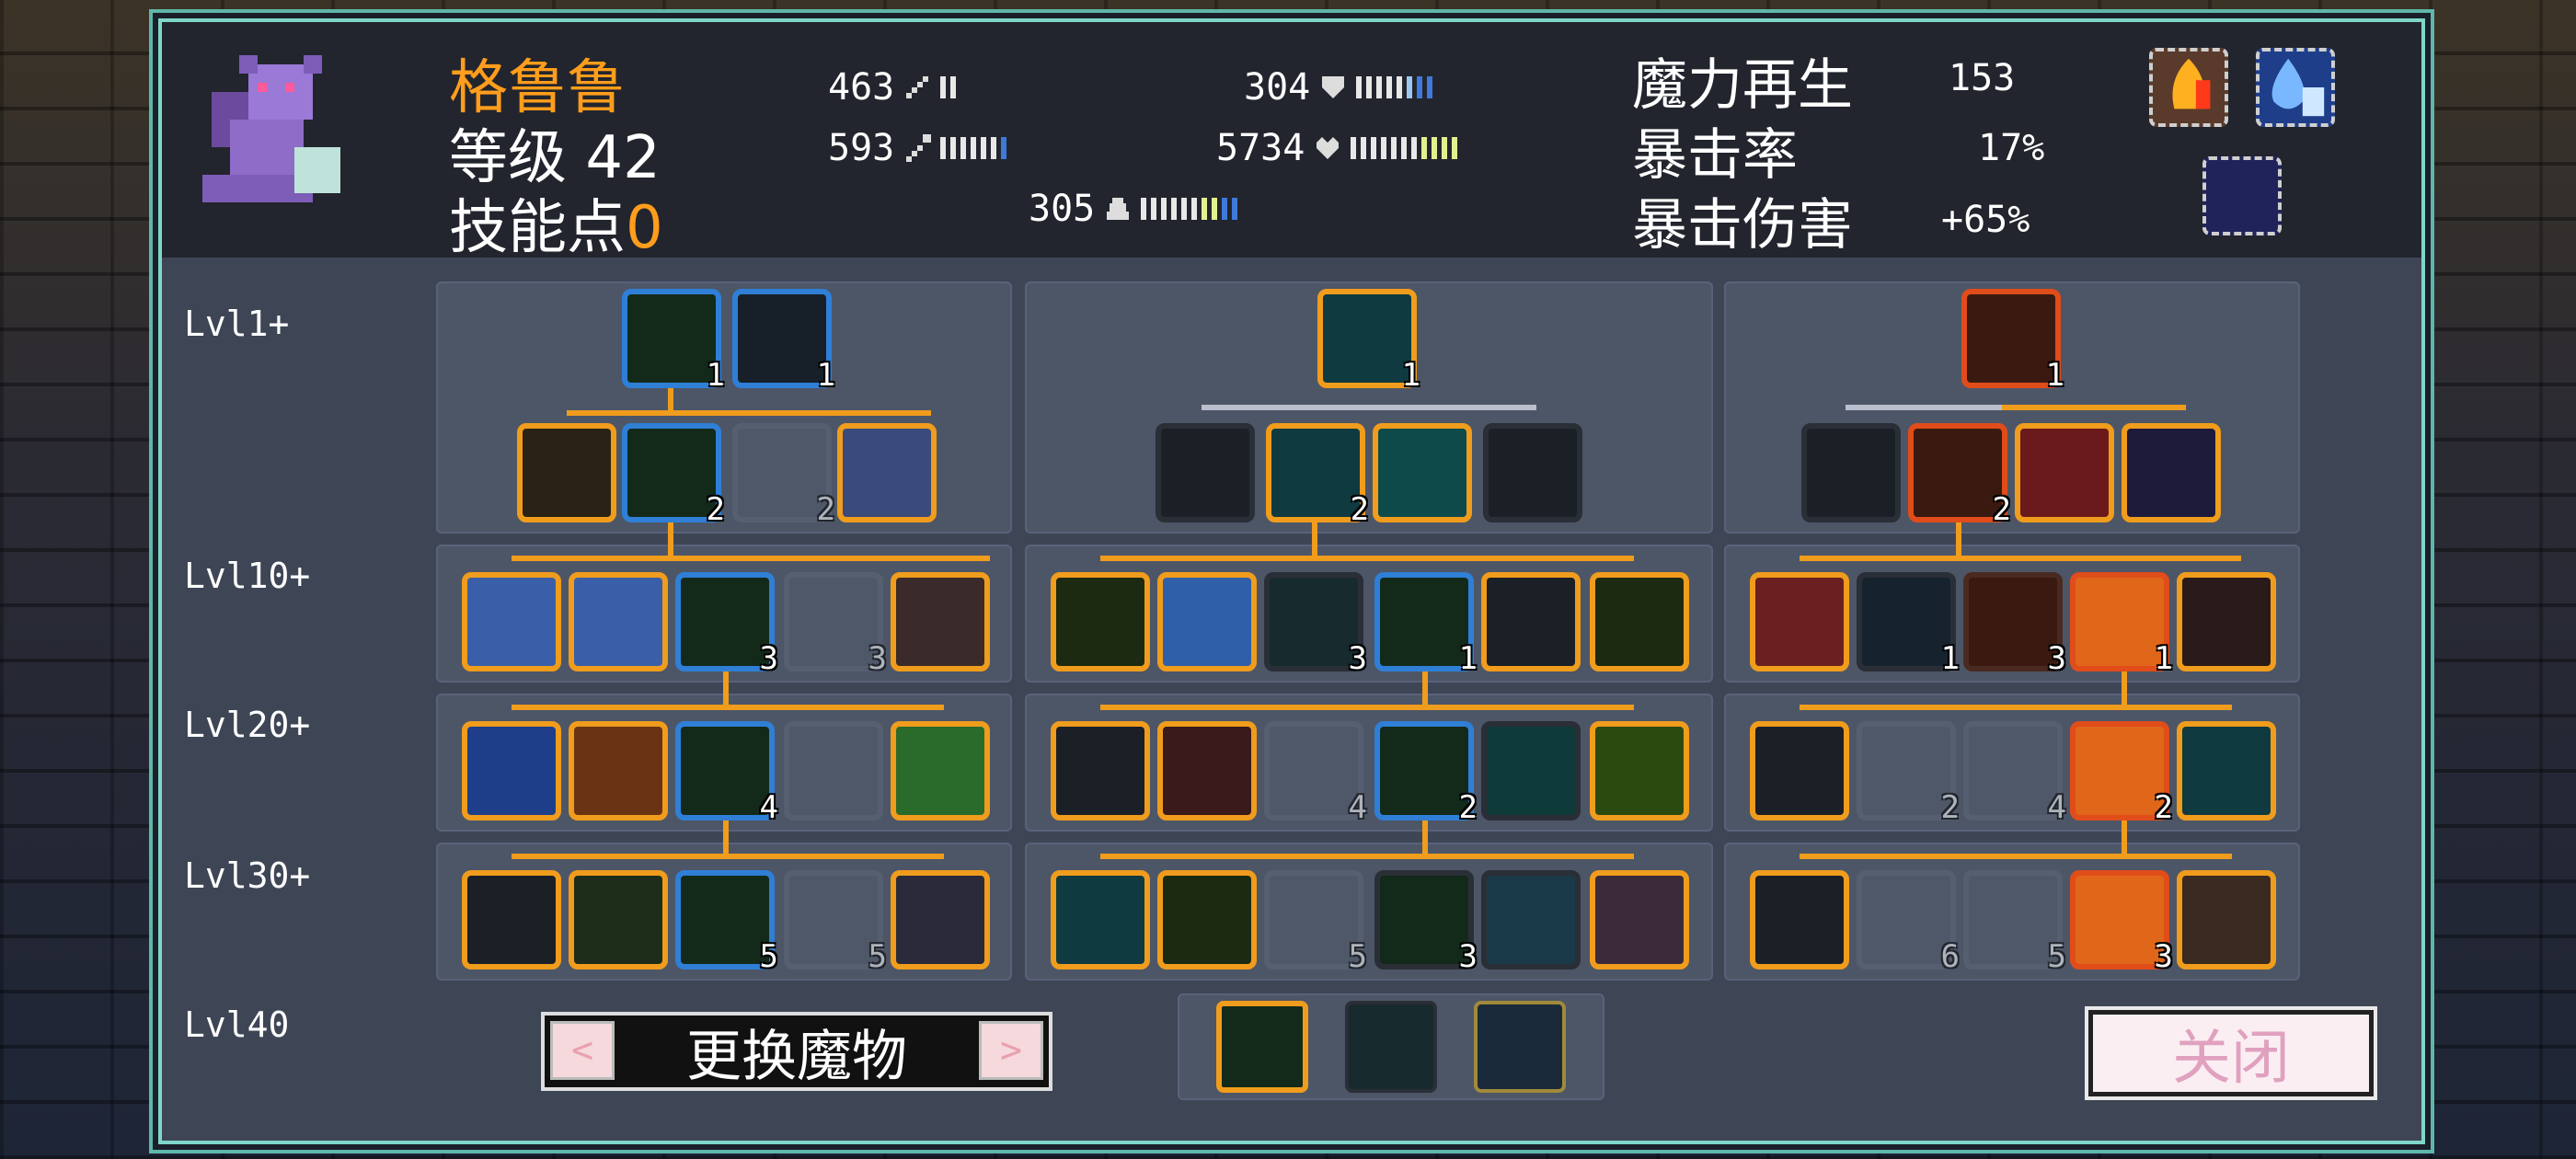 The width and height of the screenshot is (2576, 1159). Describe the element at coordinates (673, 475) in the screenshot. I see `rain-upgrade-skill-icon: 2` at that location.